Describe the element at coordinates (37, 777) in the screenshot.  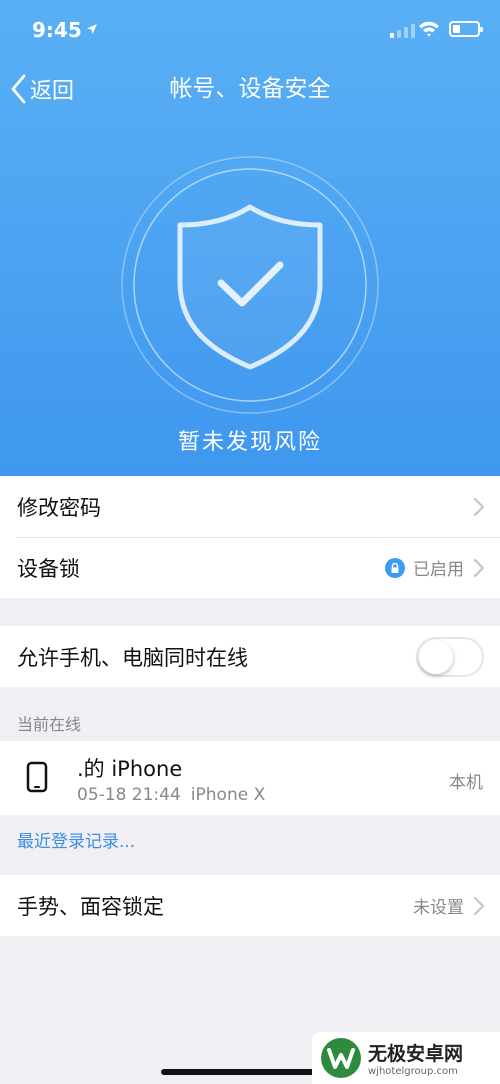
I see `phone-icon` at that location.